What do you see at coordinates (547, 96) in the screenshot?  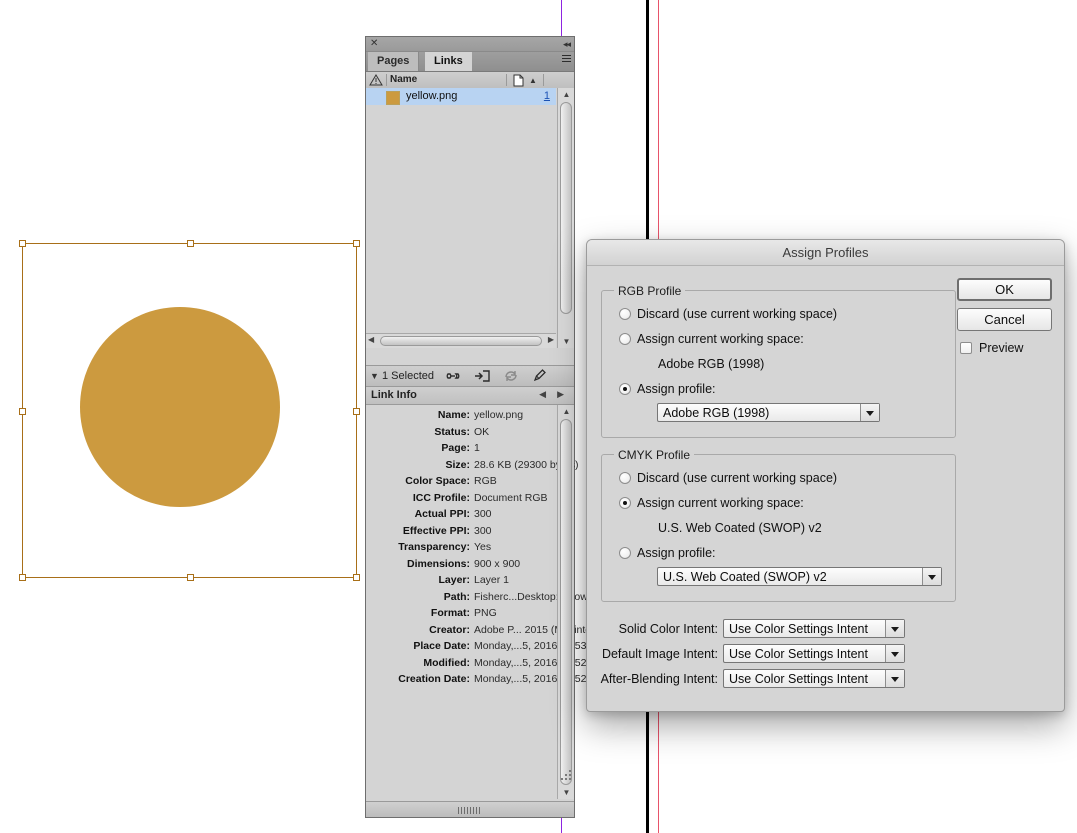 I see `link-page-number: 1` at bounding box center [547, 96].